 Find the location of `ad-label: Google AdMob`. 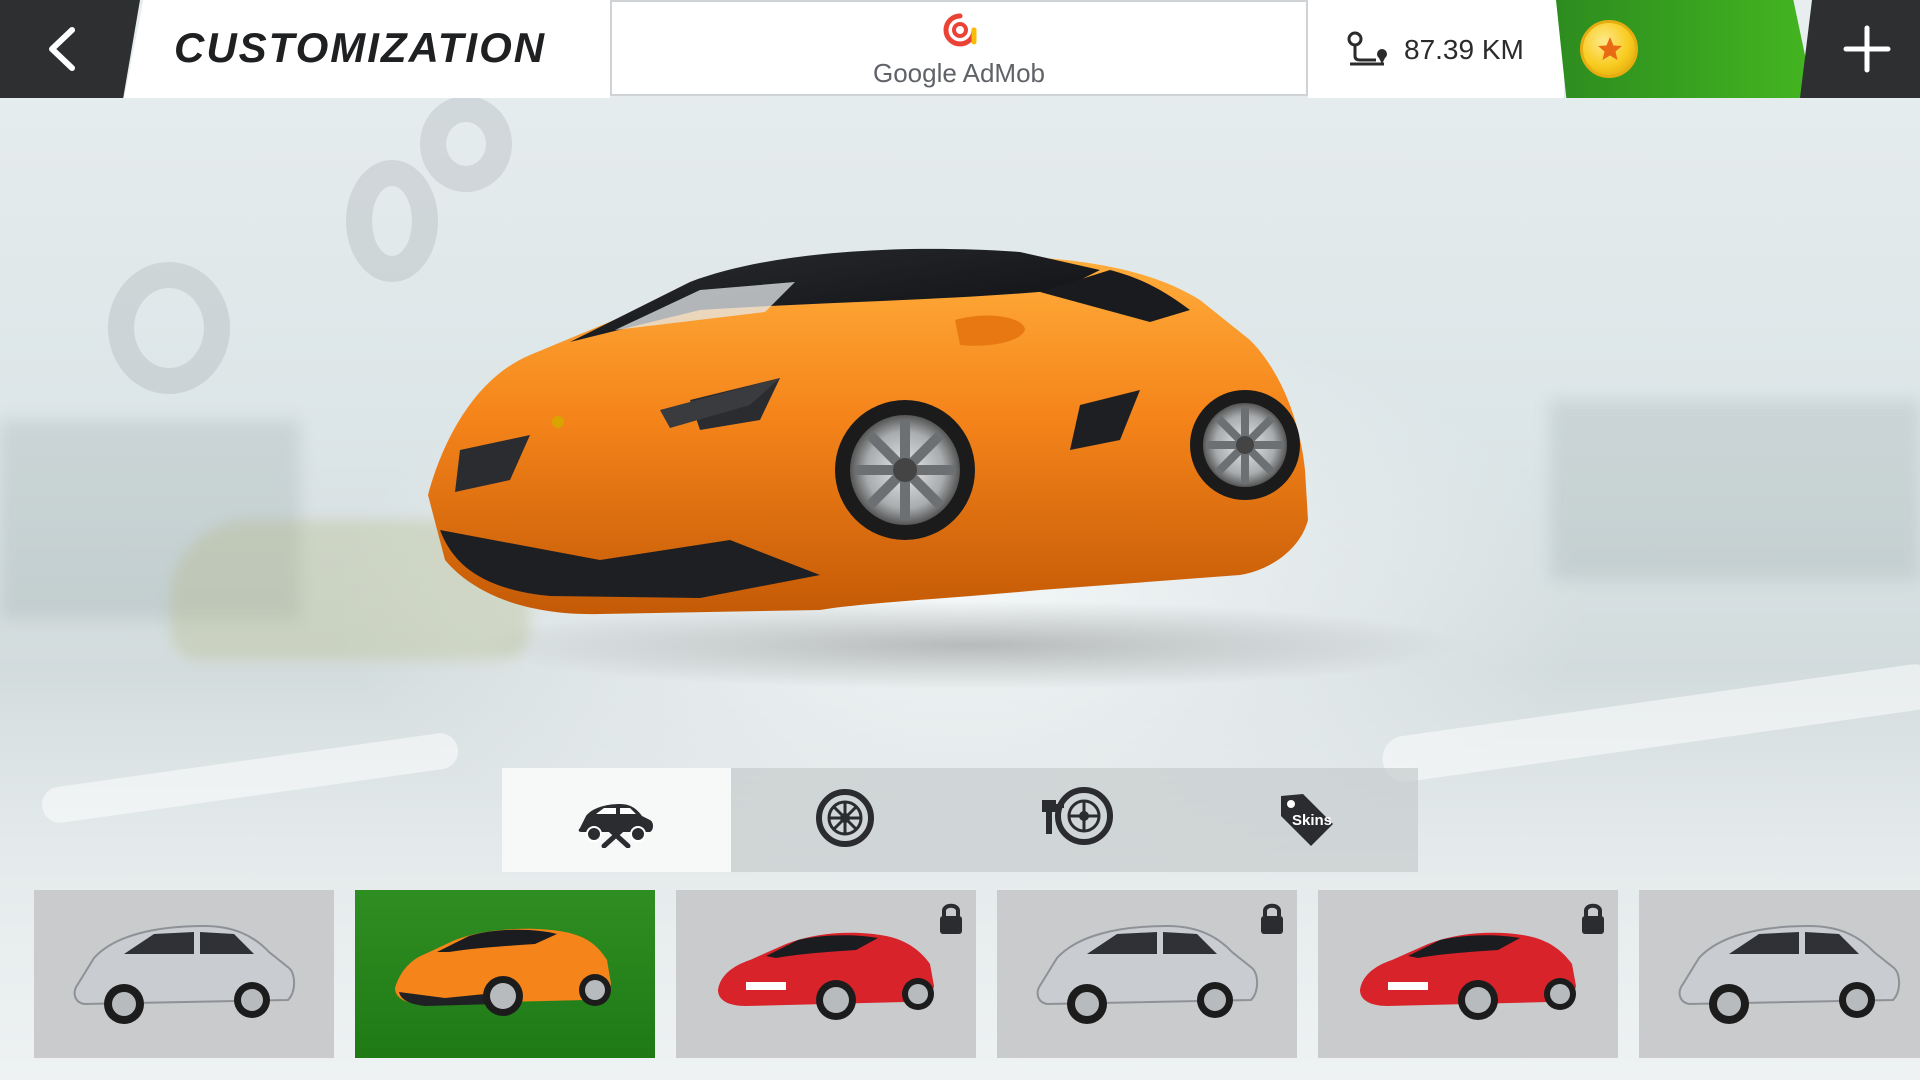

ad-label: Google AdMob is located at coordinates (958, 73).